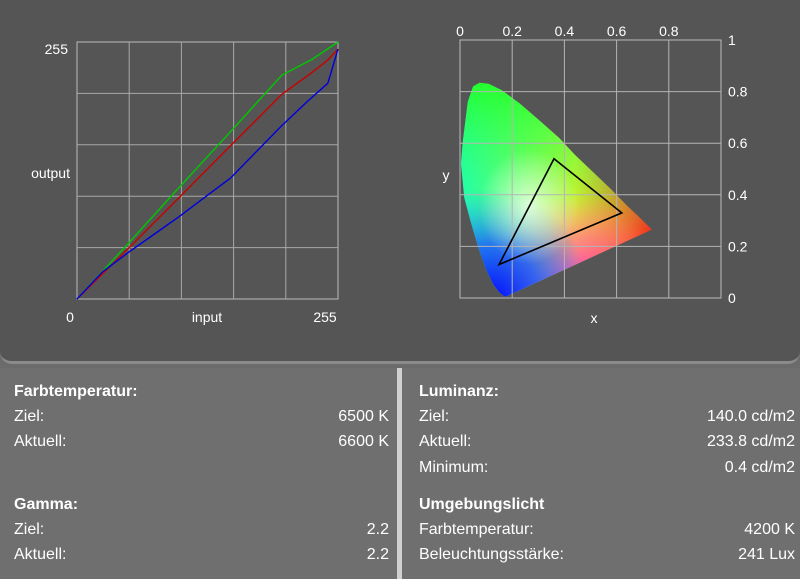  I want to click on gamma-x-tick-max: 255, so click(325, 317).